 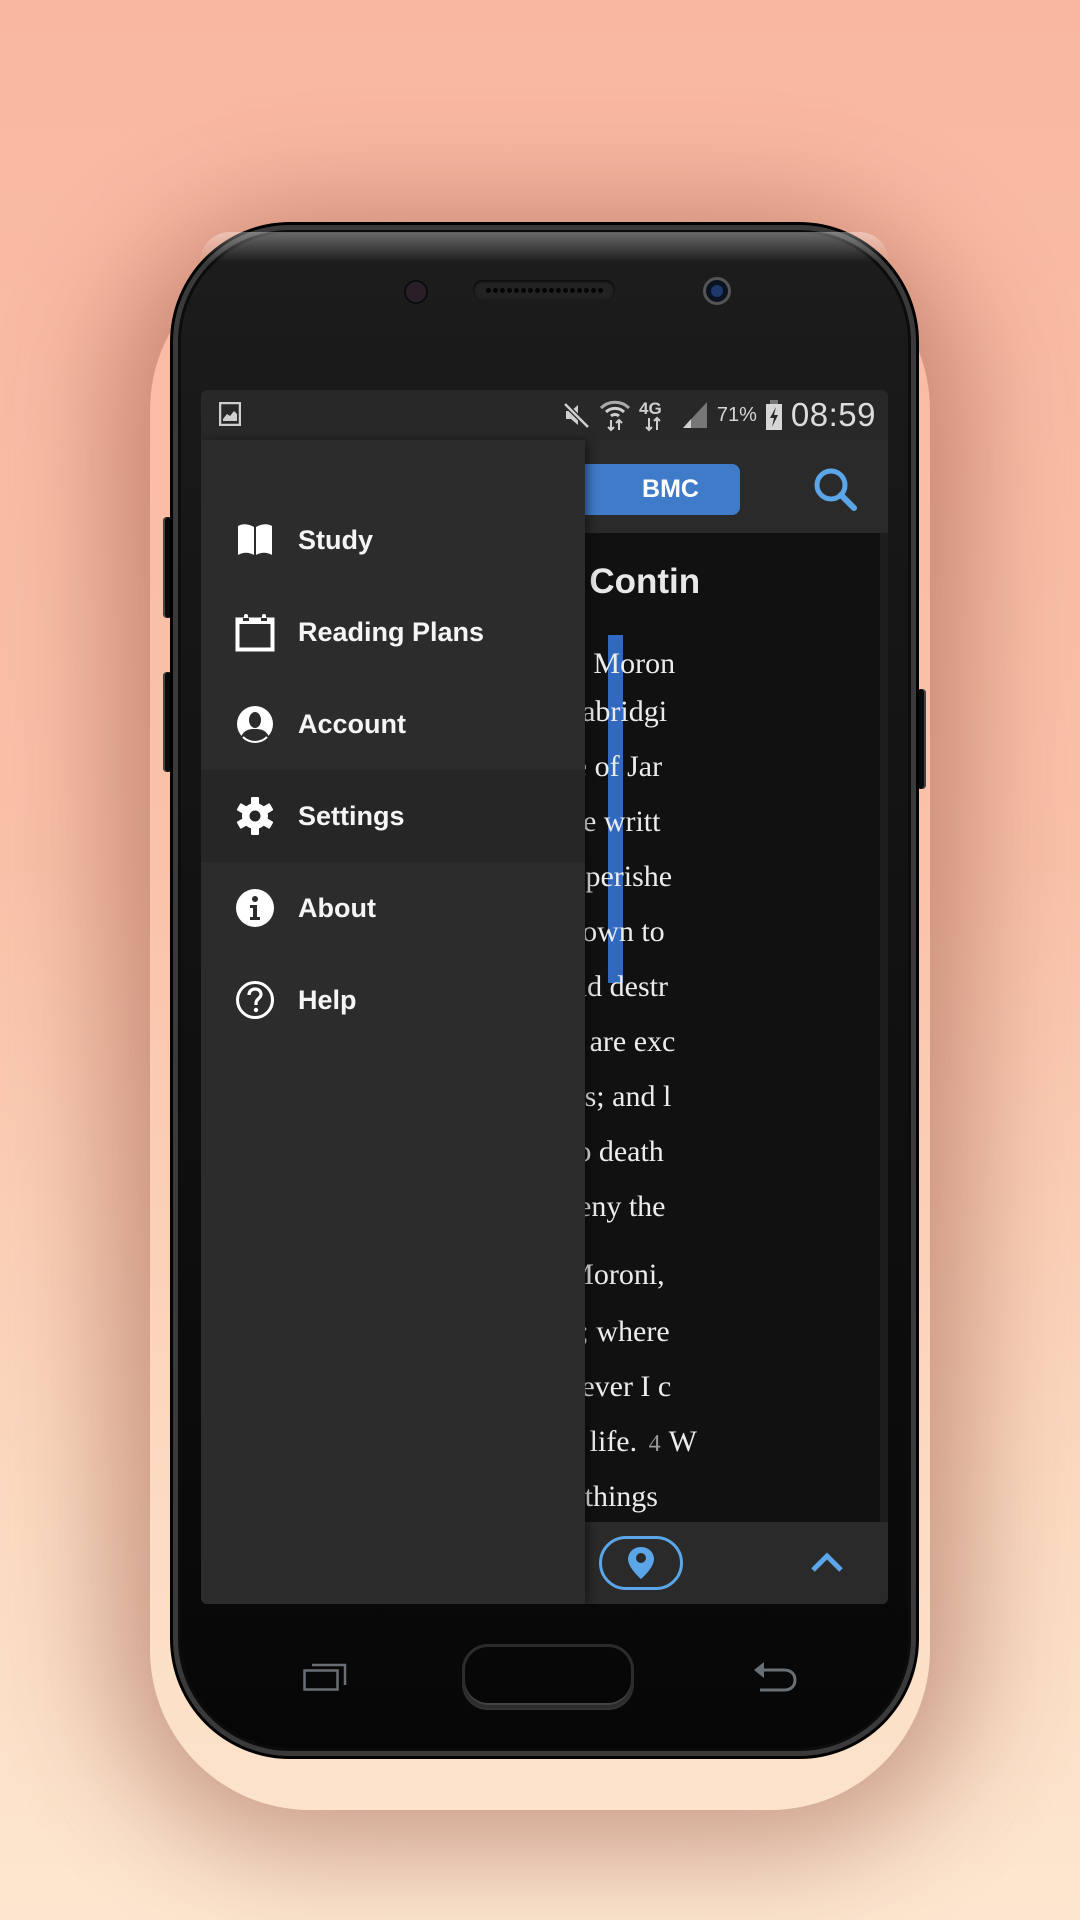 I want to click on info-icon, so click(x=255, y=908).